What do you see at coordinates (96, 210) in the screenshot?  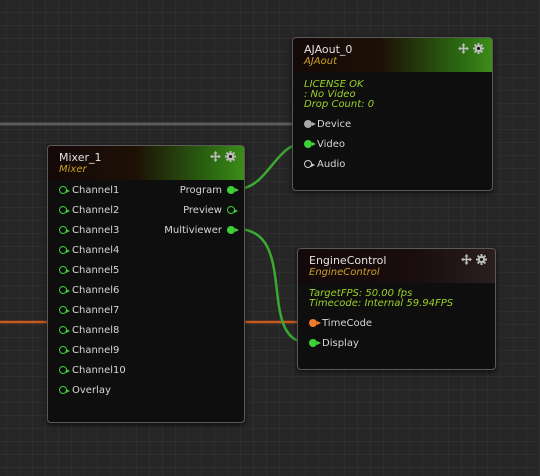 I see `port-label: Channel2` at bounding box center [96, 210].